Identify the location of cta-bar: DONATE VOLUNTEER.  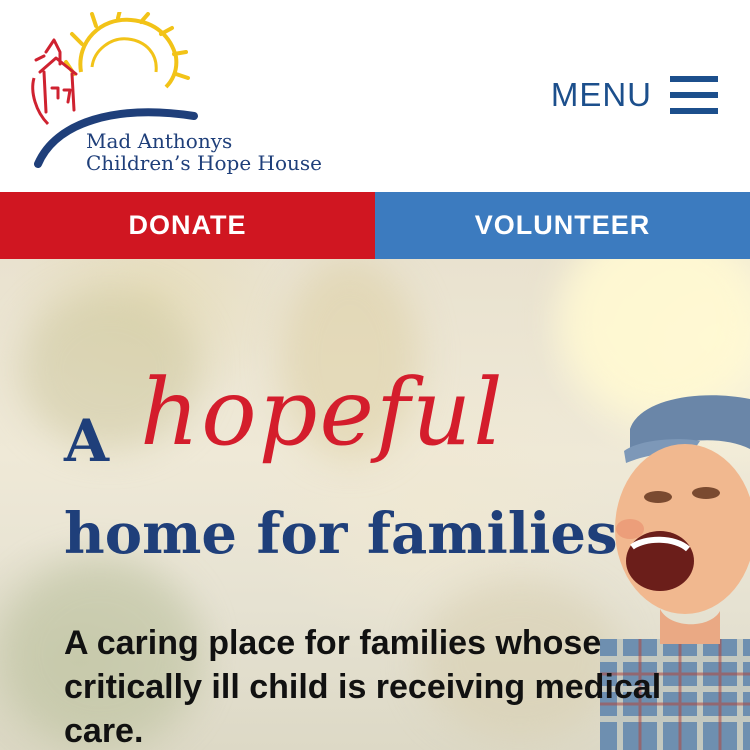
(375, 225).